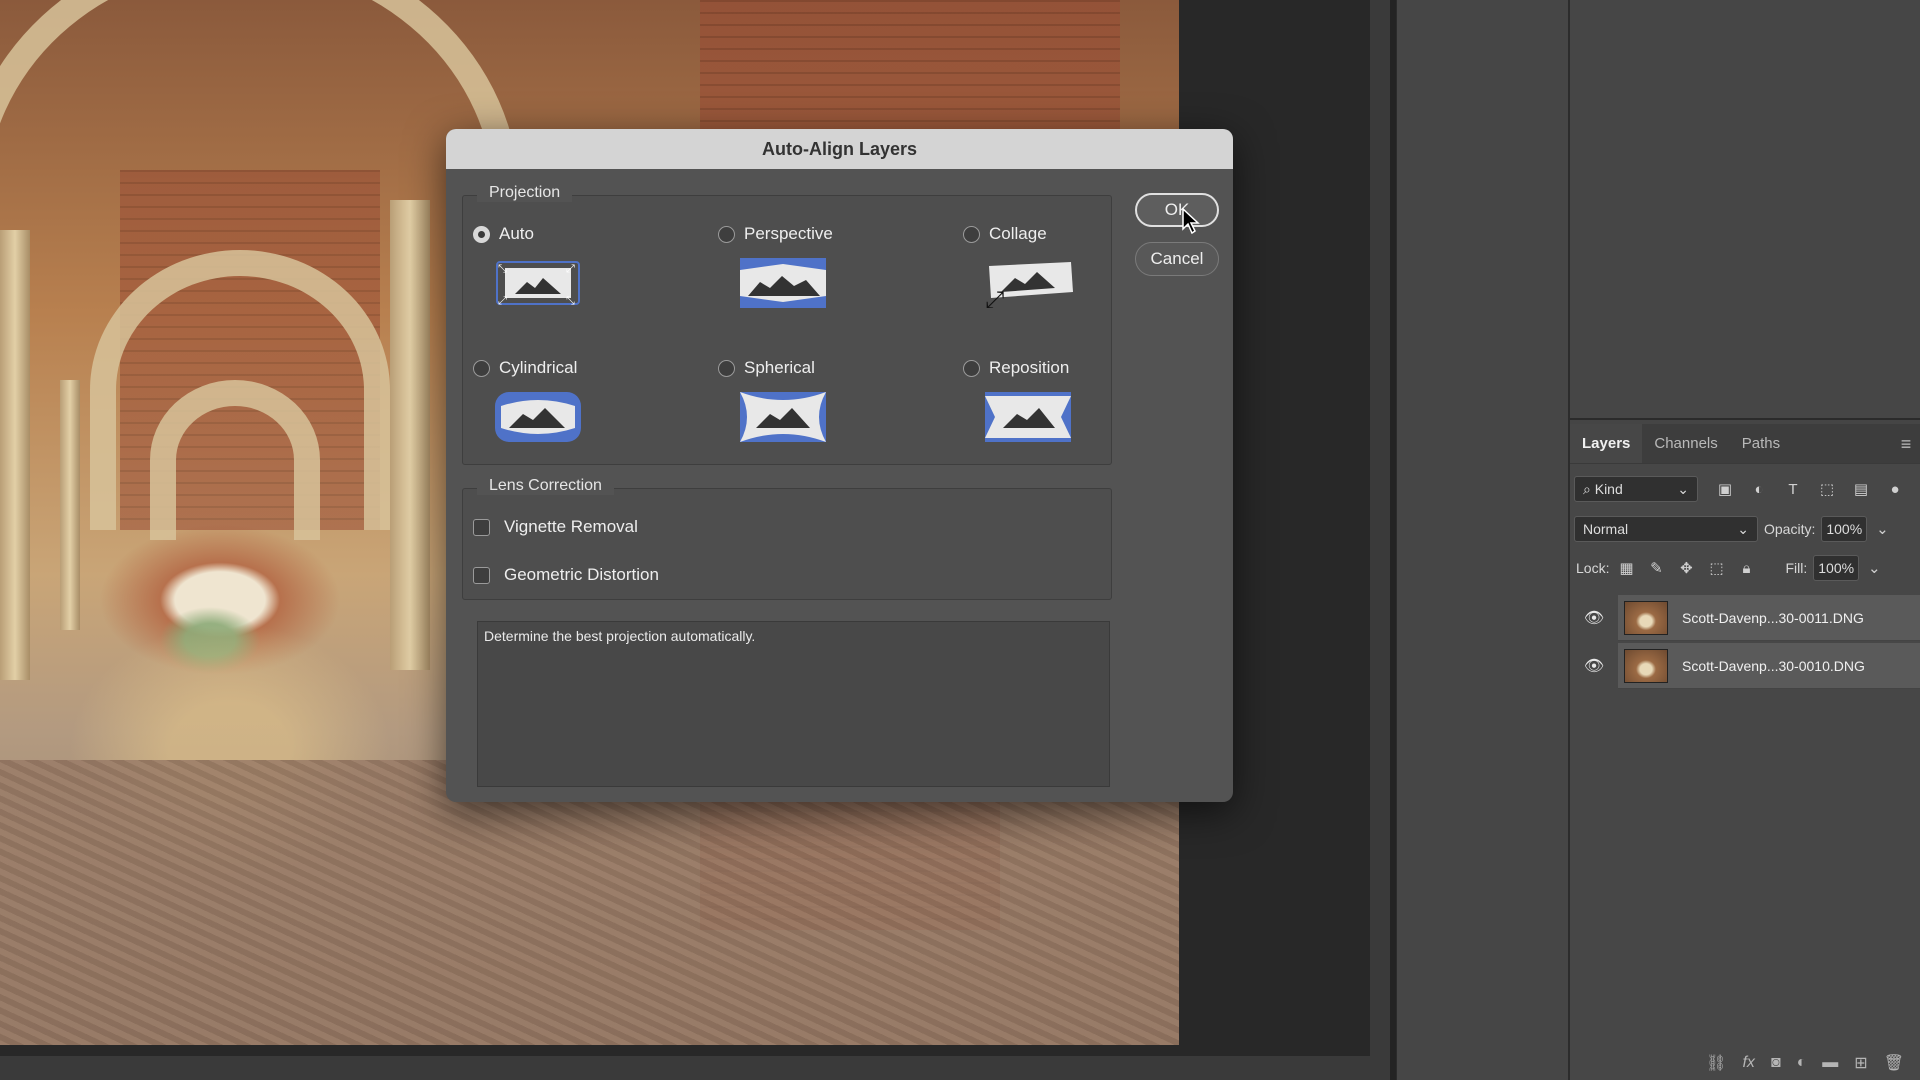 Image resolution: width=1920 pixels, height=1080 pixels. I want to click on lock-label: Lock:, so click(1593, 568).